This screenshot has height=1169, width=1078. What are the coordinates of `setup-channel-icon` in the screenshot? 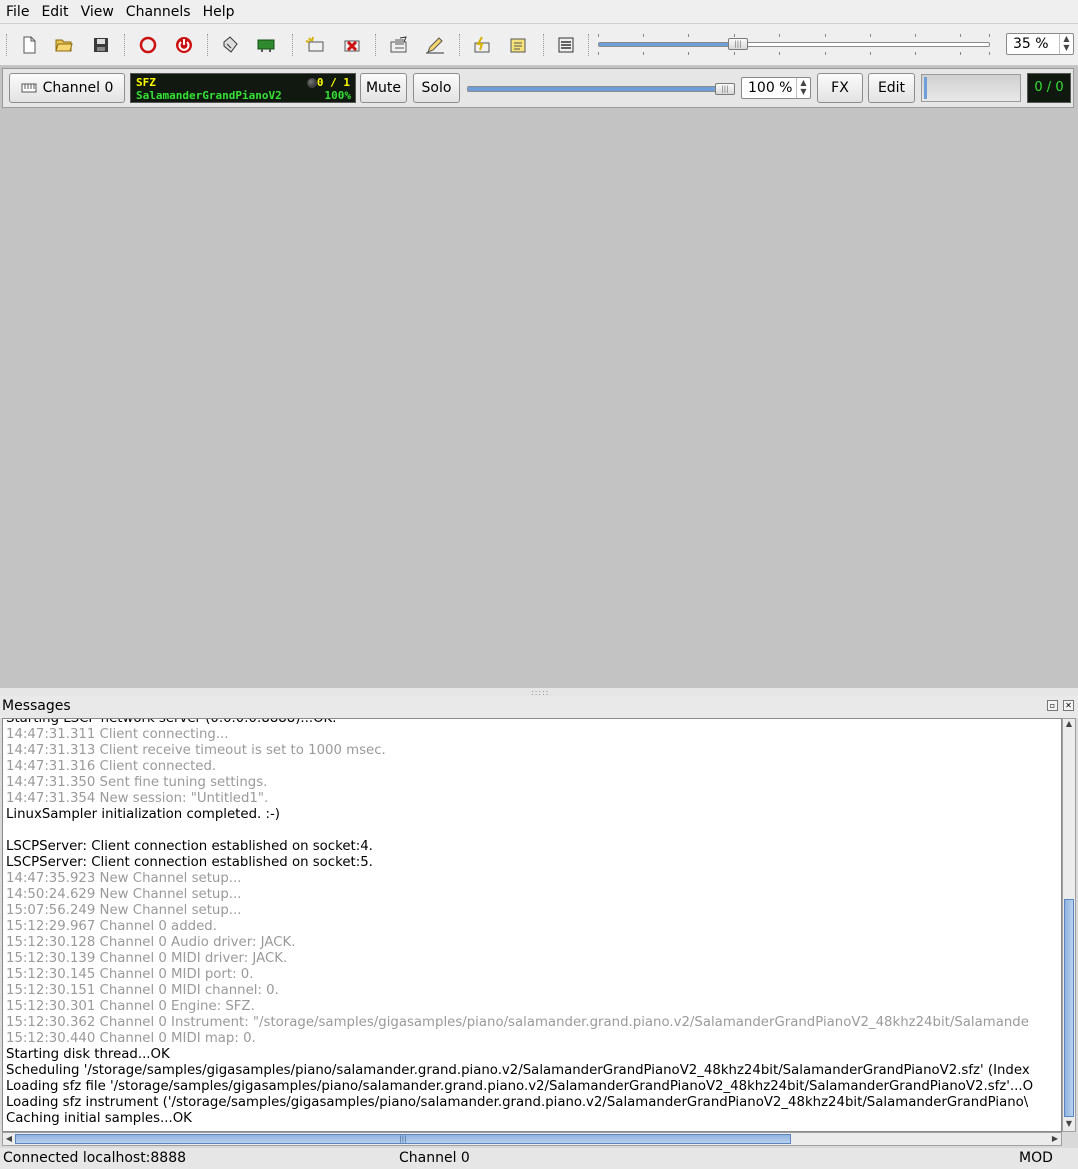 It's located at (266, 45).